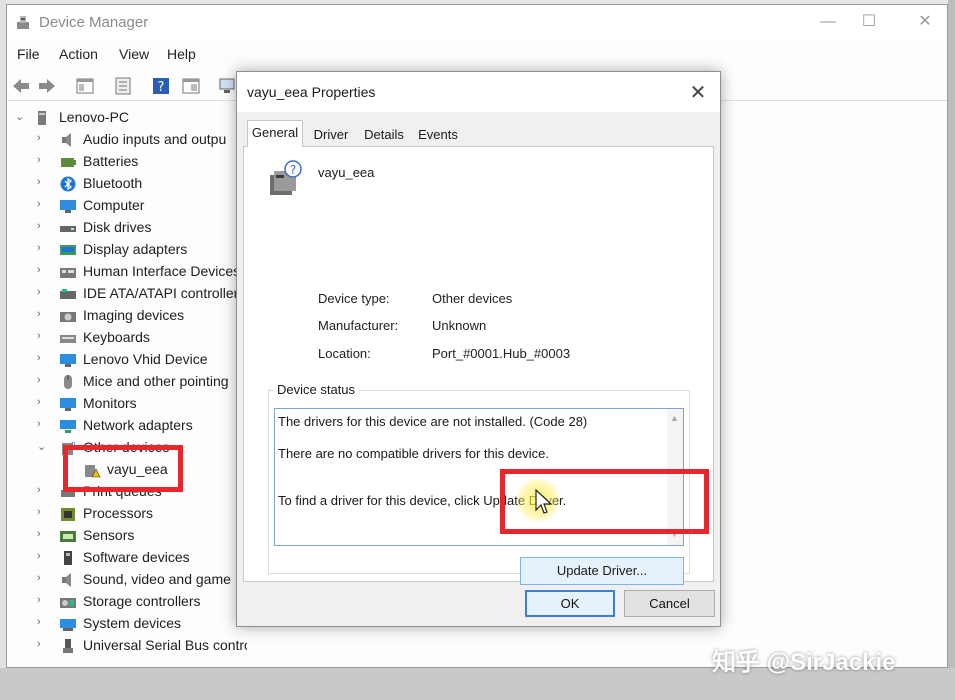 The height and width of the screenshot is (700, 955). I want to click on tree-item-label: Lenovo Vhid Device, so click(145, 359).